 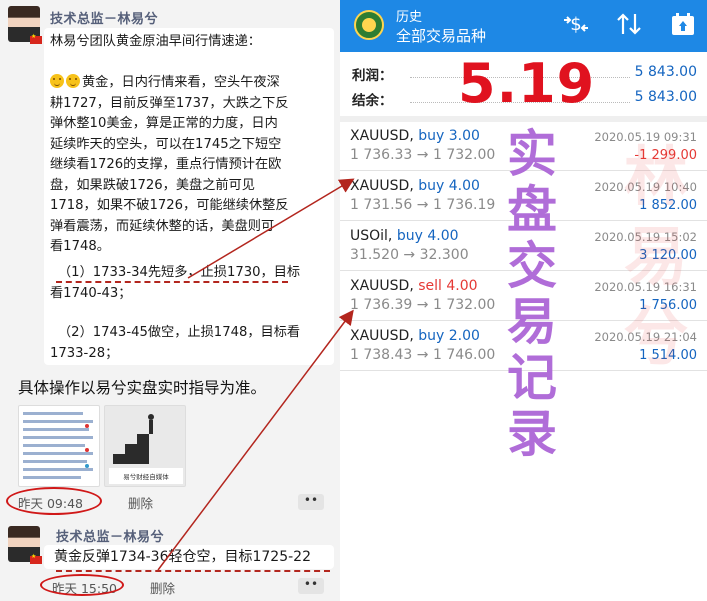 I want to click on trade-prices: 1 738.43 → 1 746.00, so click(x=423, y=355).